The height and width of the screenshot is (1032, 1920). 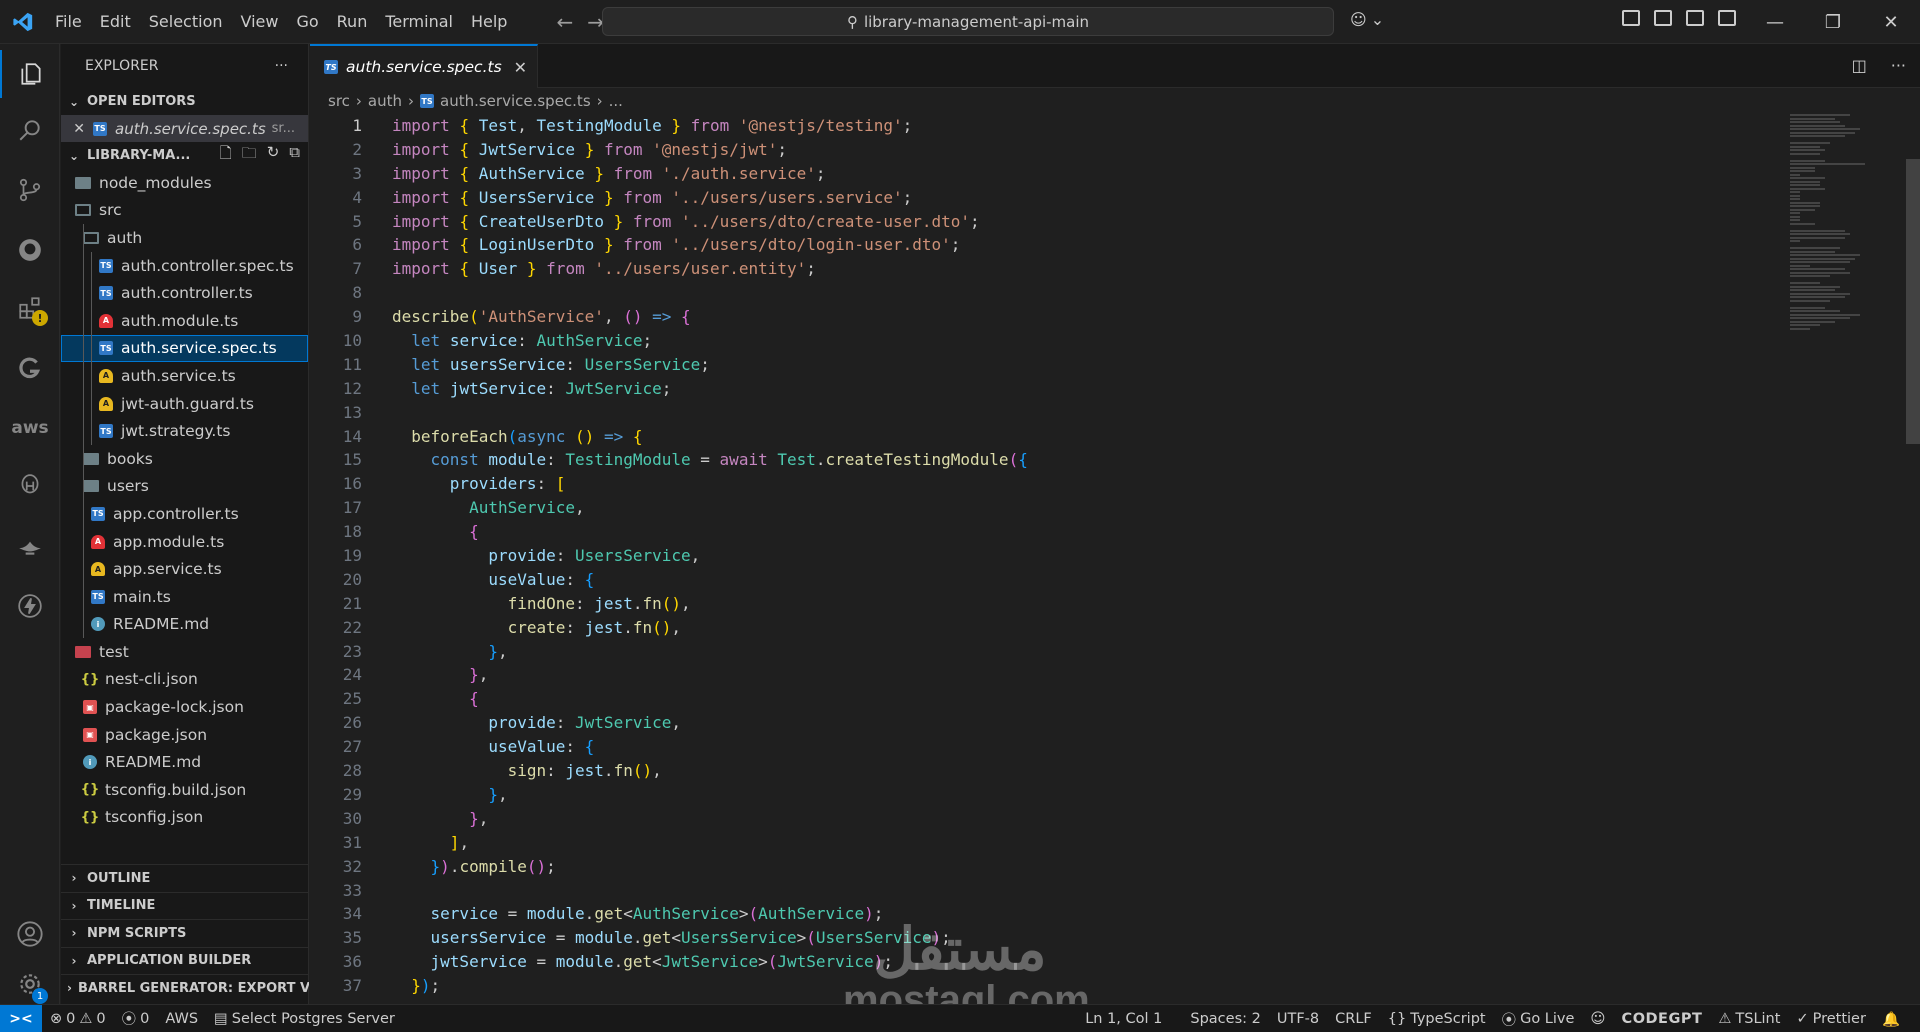 What do you see at coordinates (30, 486) in the screenshot?
I see `database-icon` at bounding box center [30, 486].